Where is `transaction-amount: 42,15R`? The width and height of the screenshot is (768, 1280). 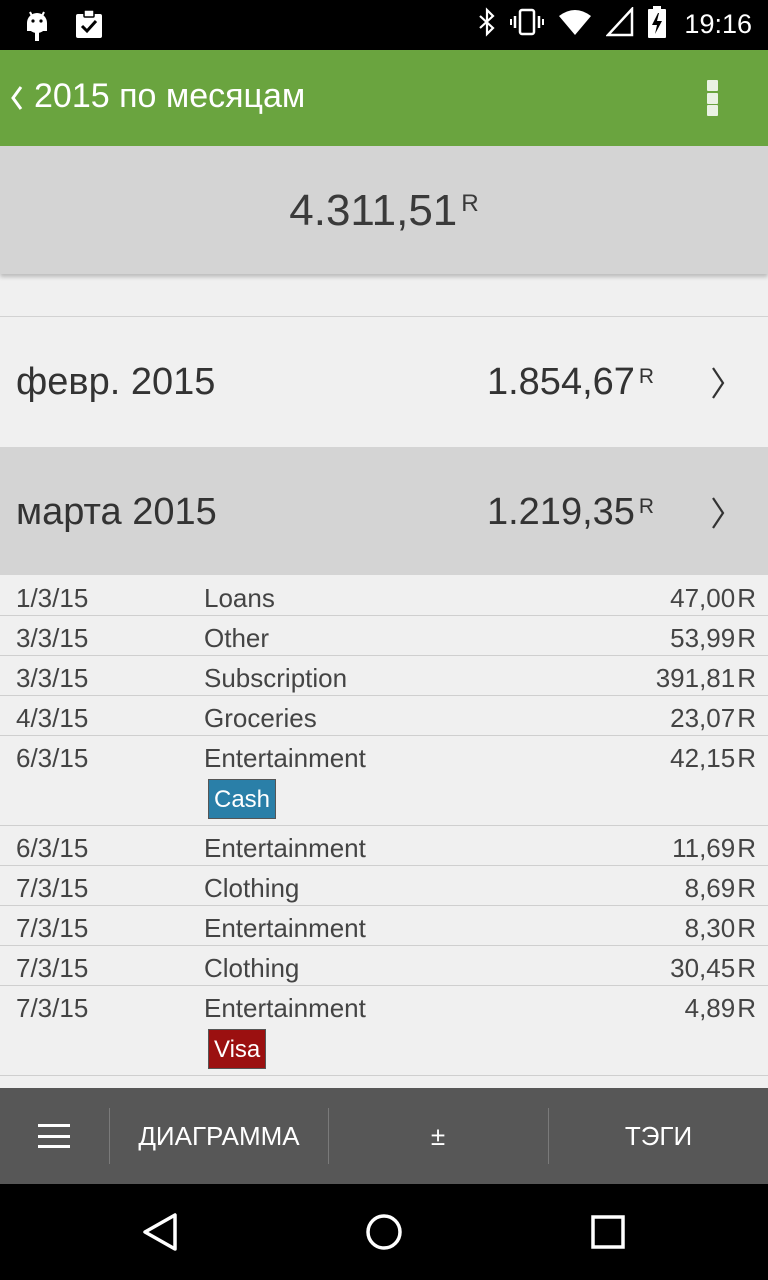
transaction-amount: 42,15R is located at coordinates (713, 758).